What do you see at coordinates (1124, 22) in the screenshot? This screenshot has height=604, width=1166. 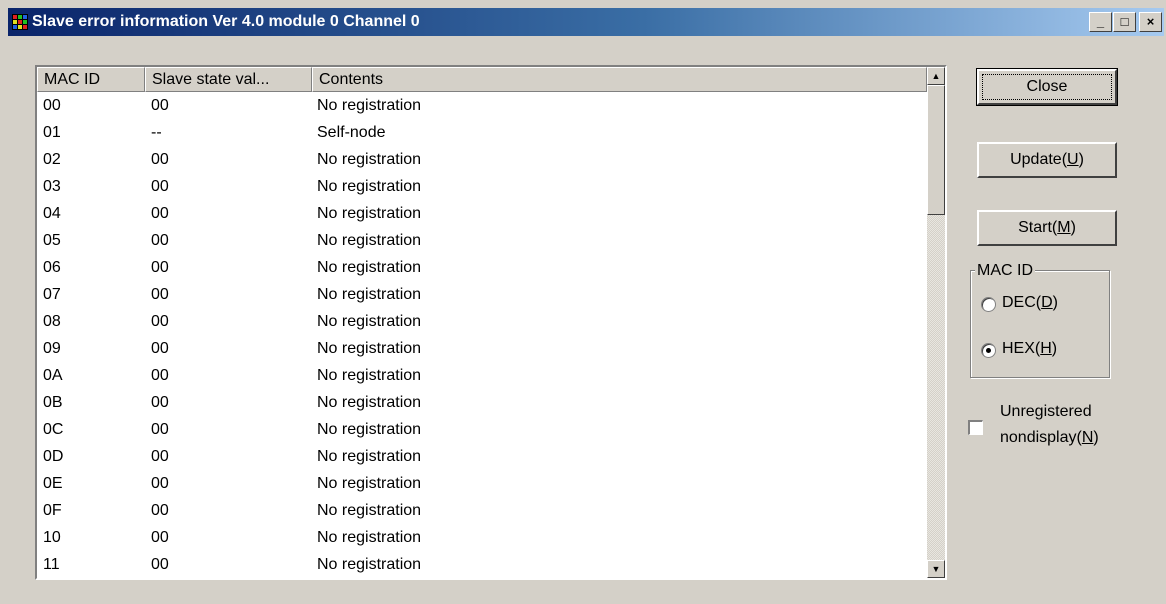 I see `maximize-button: □` at bounding box center [1124, 22].